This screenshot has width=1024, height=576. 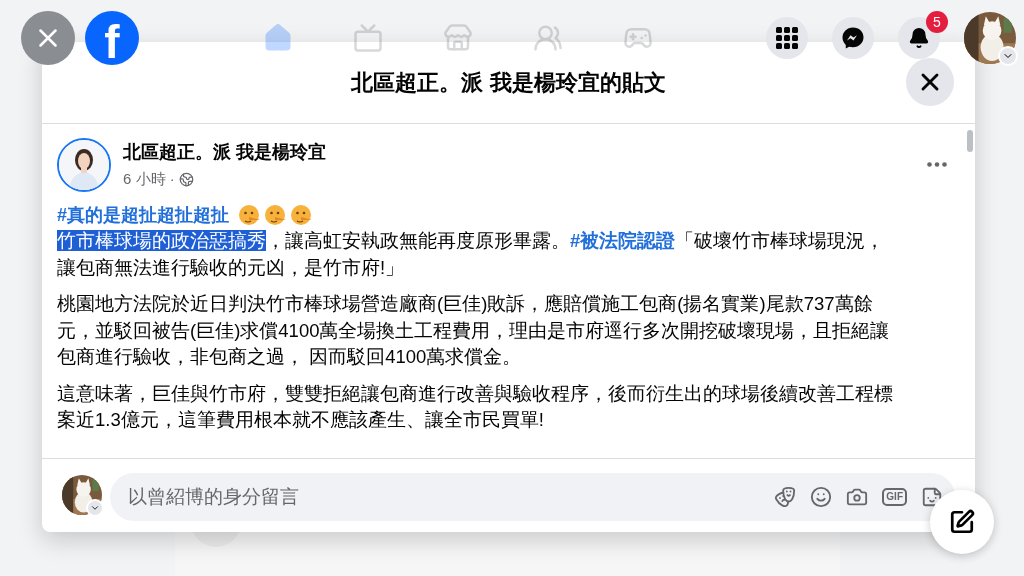 What do you see at coordinates (919, 38) in the screenshot?
I see `bell-icon` at bounding box center [919, 38].